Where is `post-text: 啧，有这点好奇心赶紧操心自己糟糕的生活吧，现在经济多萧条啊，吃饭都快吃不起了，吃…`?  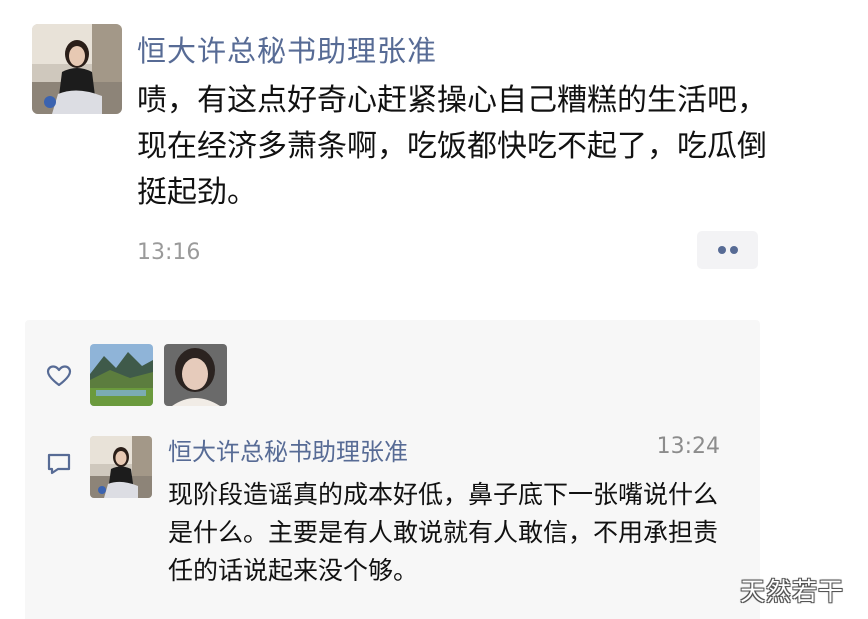
post-text: 啧，有这点好奇心赶紧操心自己糟糕的生活吧，现在经济多萧条啊，吃饭都快吃不起了，吃… is located at coordinates (452, 146).